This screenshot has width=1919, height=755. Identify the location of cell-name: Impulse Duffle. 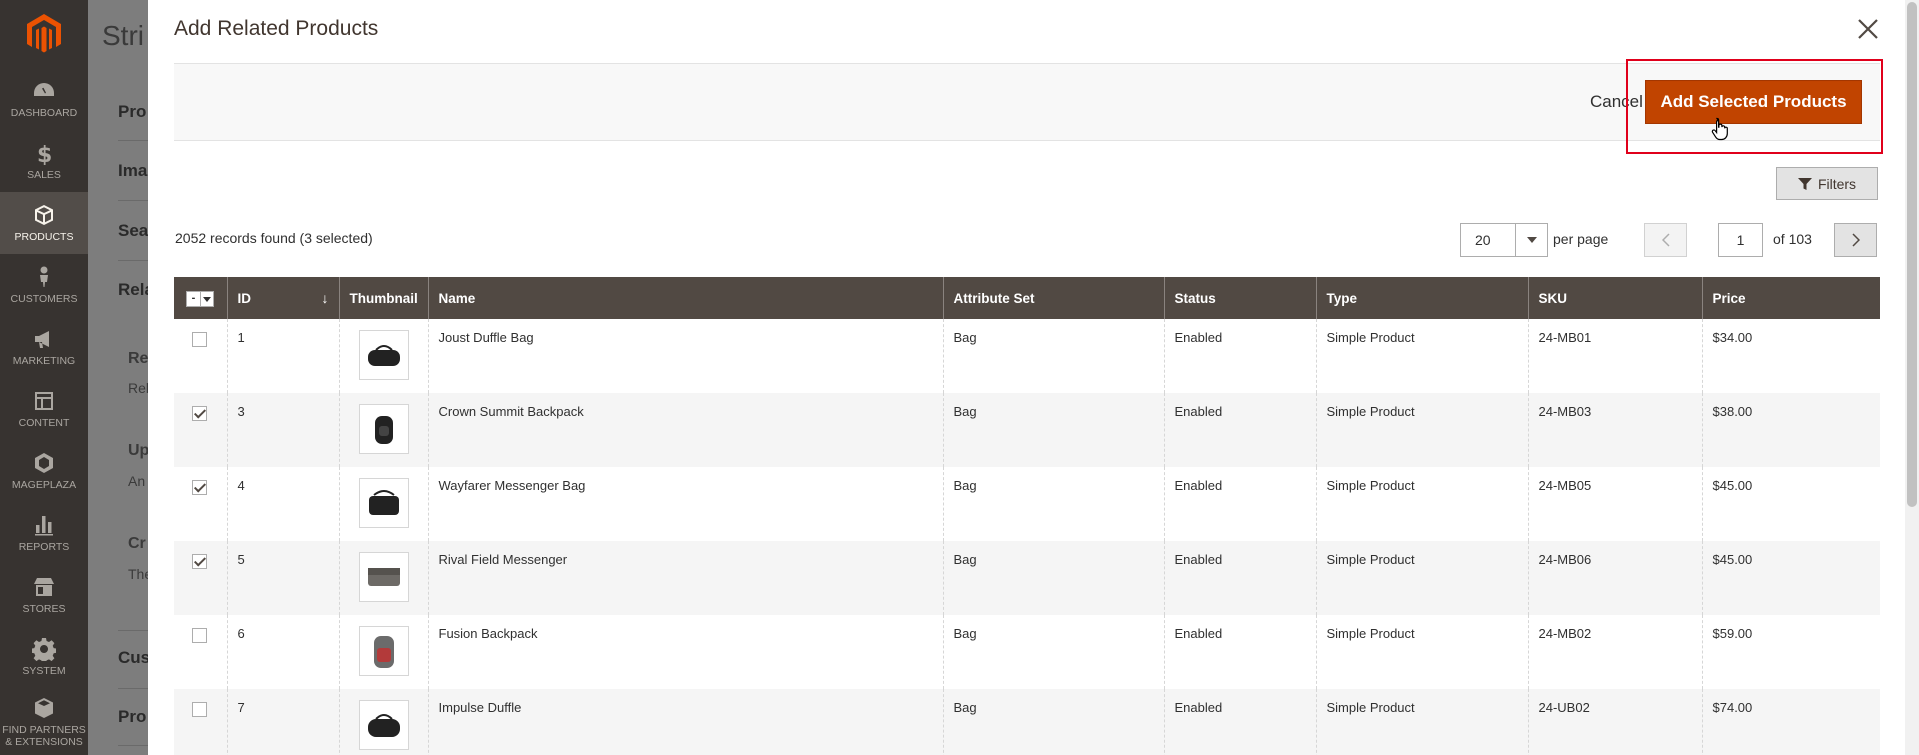
(685, 722).